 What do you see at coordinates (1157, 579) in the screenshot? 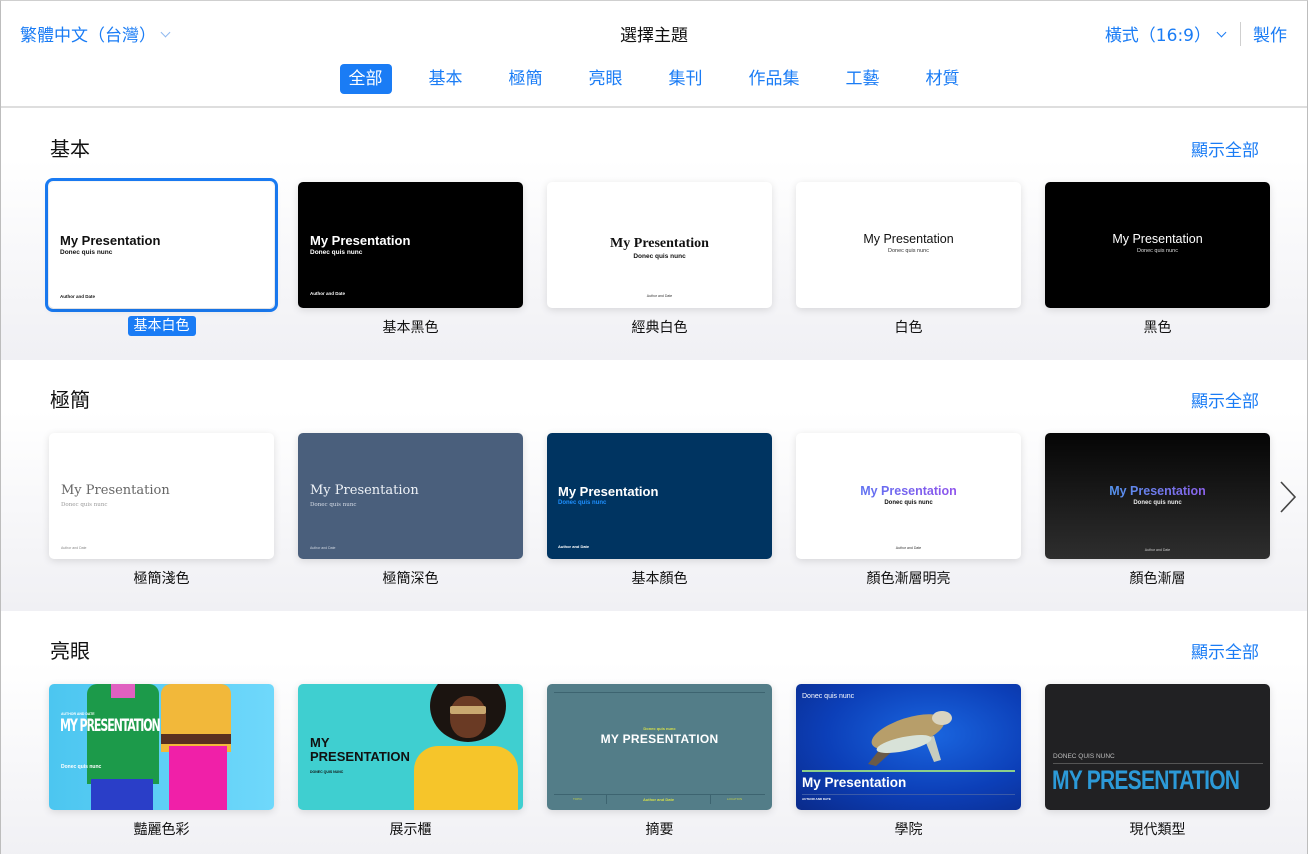
I see `theme-name: 顏色漸層` at bounding box center [1157, 579].